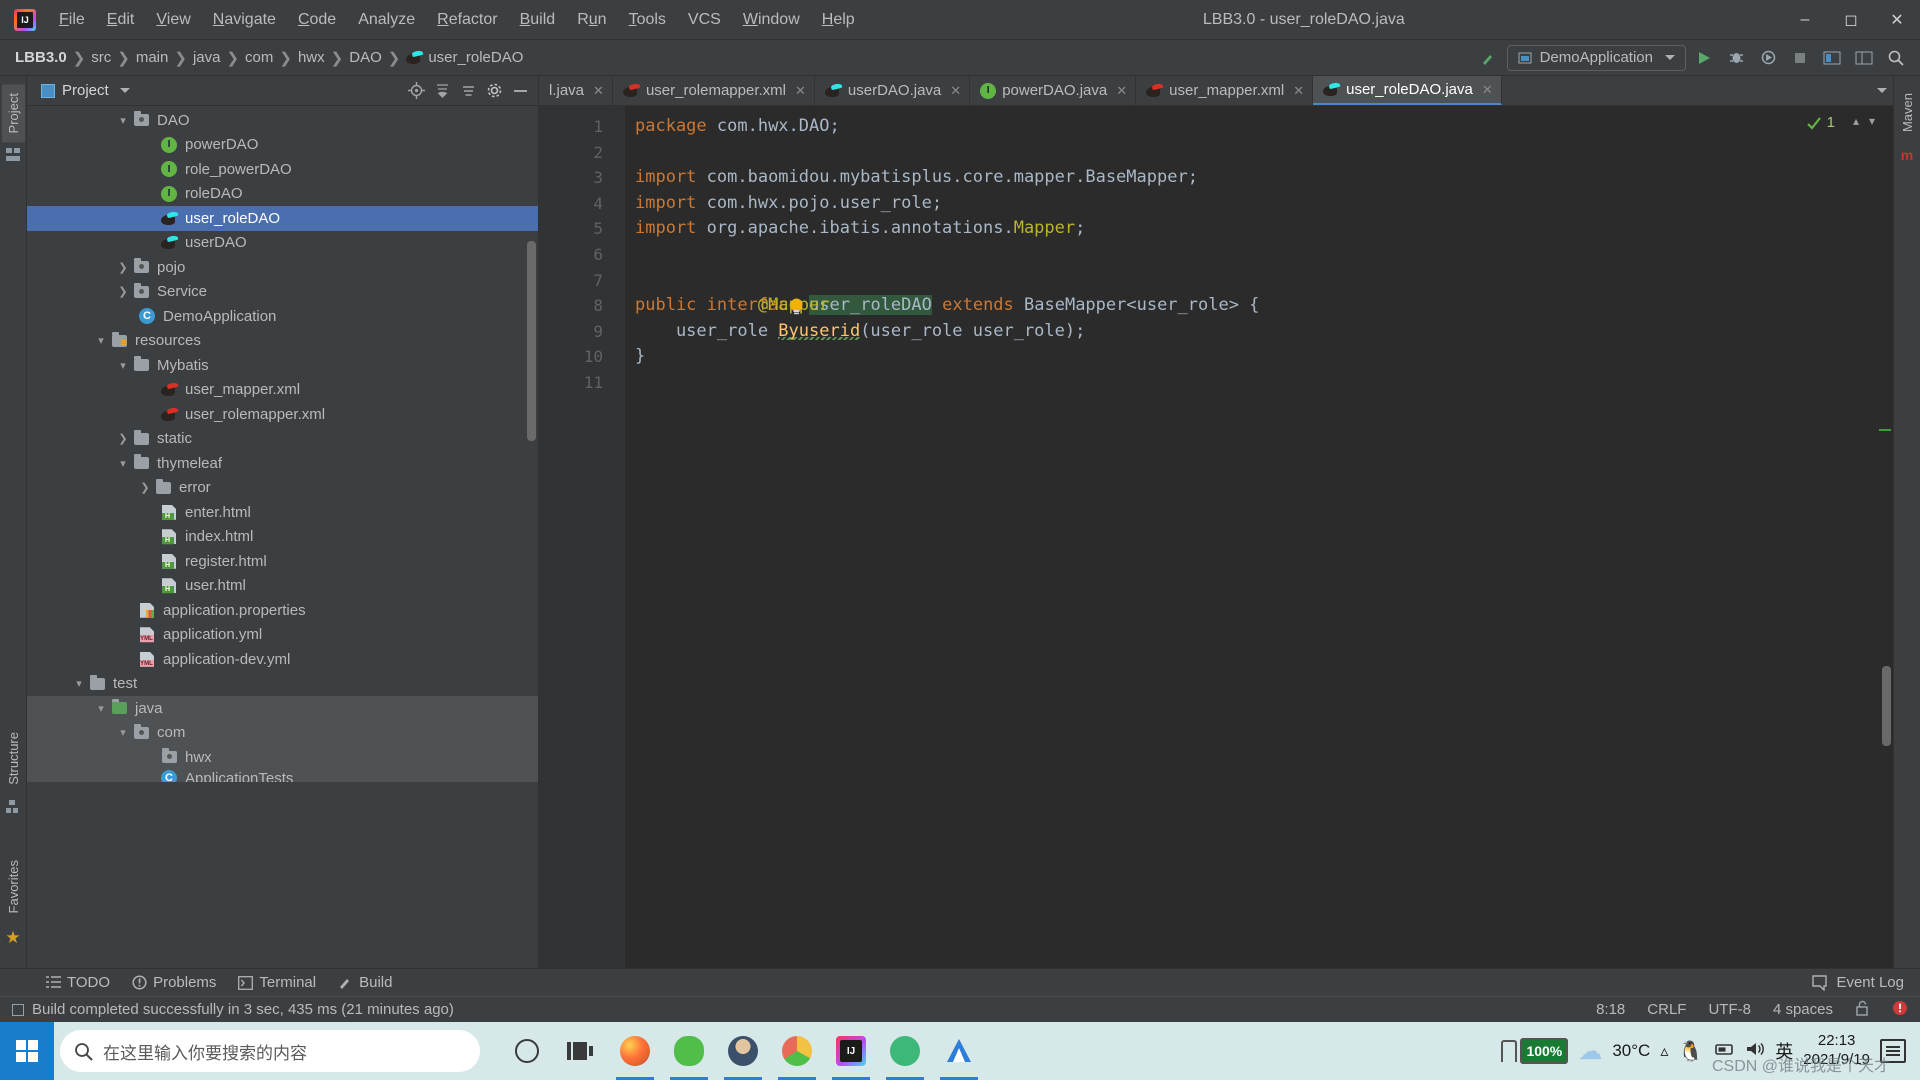 This screenshot has width=1920, height=1080. What do you see at coordinates (282, 586) in the screenshot?
I see `tree-row-user-html: user.html` at bounding box center [282, 586].